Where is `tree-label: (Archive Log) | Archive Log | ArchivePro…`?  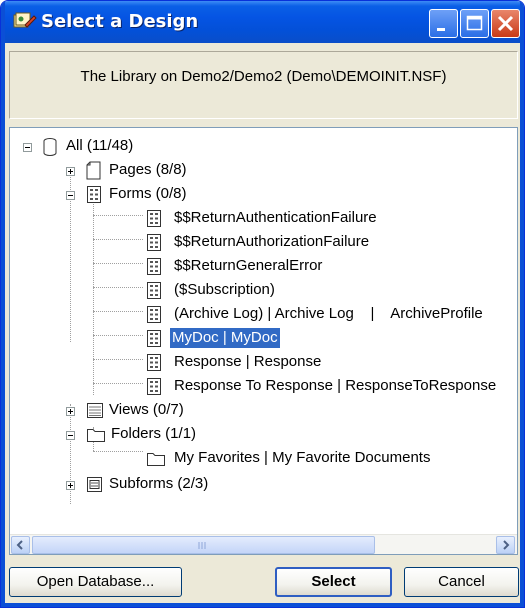
tree-label: (Archive Log) | Archive Log | ArchivePro… is located at coordinates (328, 313).